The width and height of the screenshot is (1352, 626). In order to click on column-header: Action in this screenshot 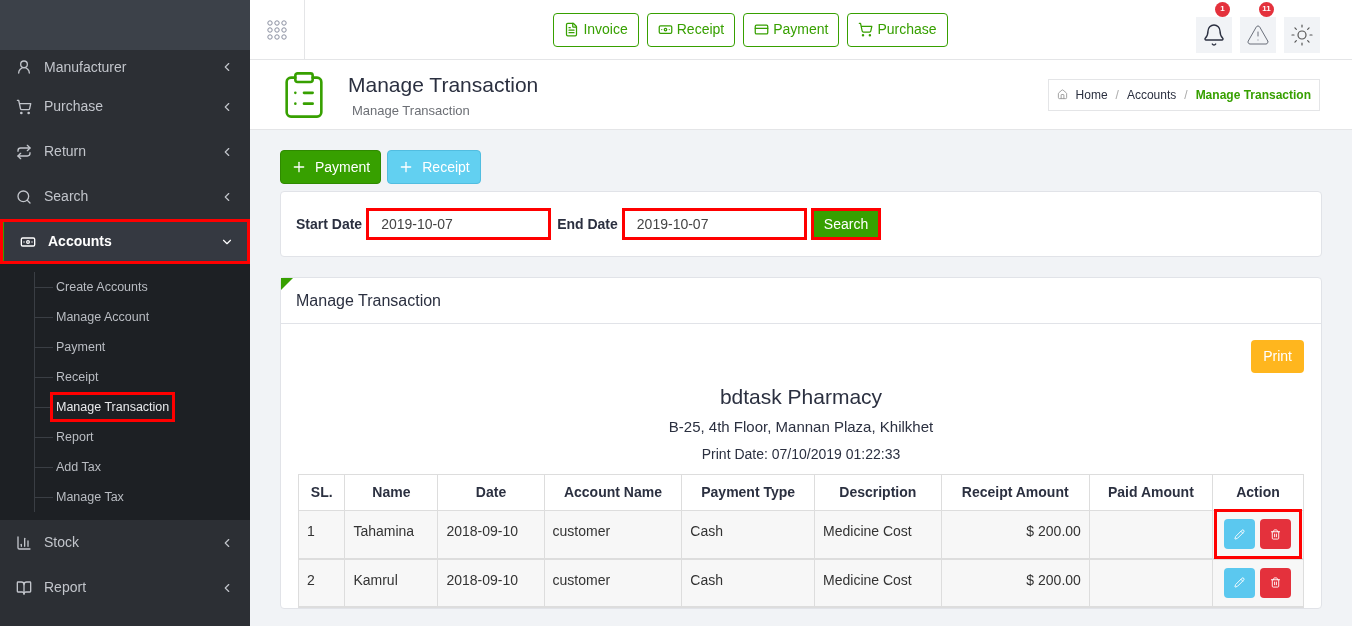, I will do `click(1258, 492)`.